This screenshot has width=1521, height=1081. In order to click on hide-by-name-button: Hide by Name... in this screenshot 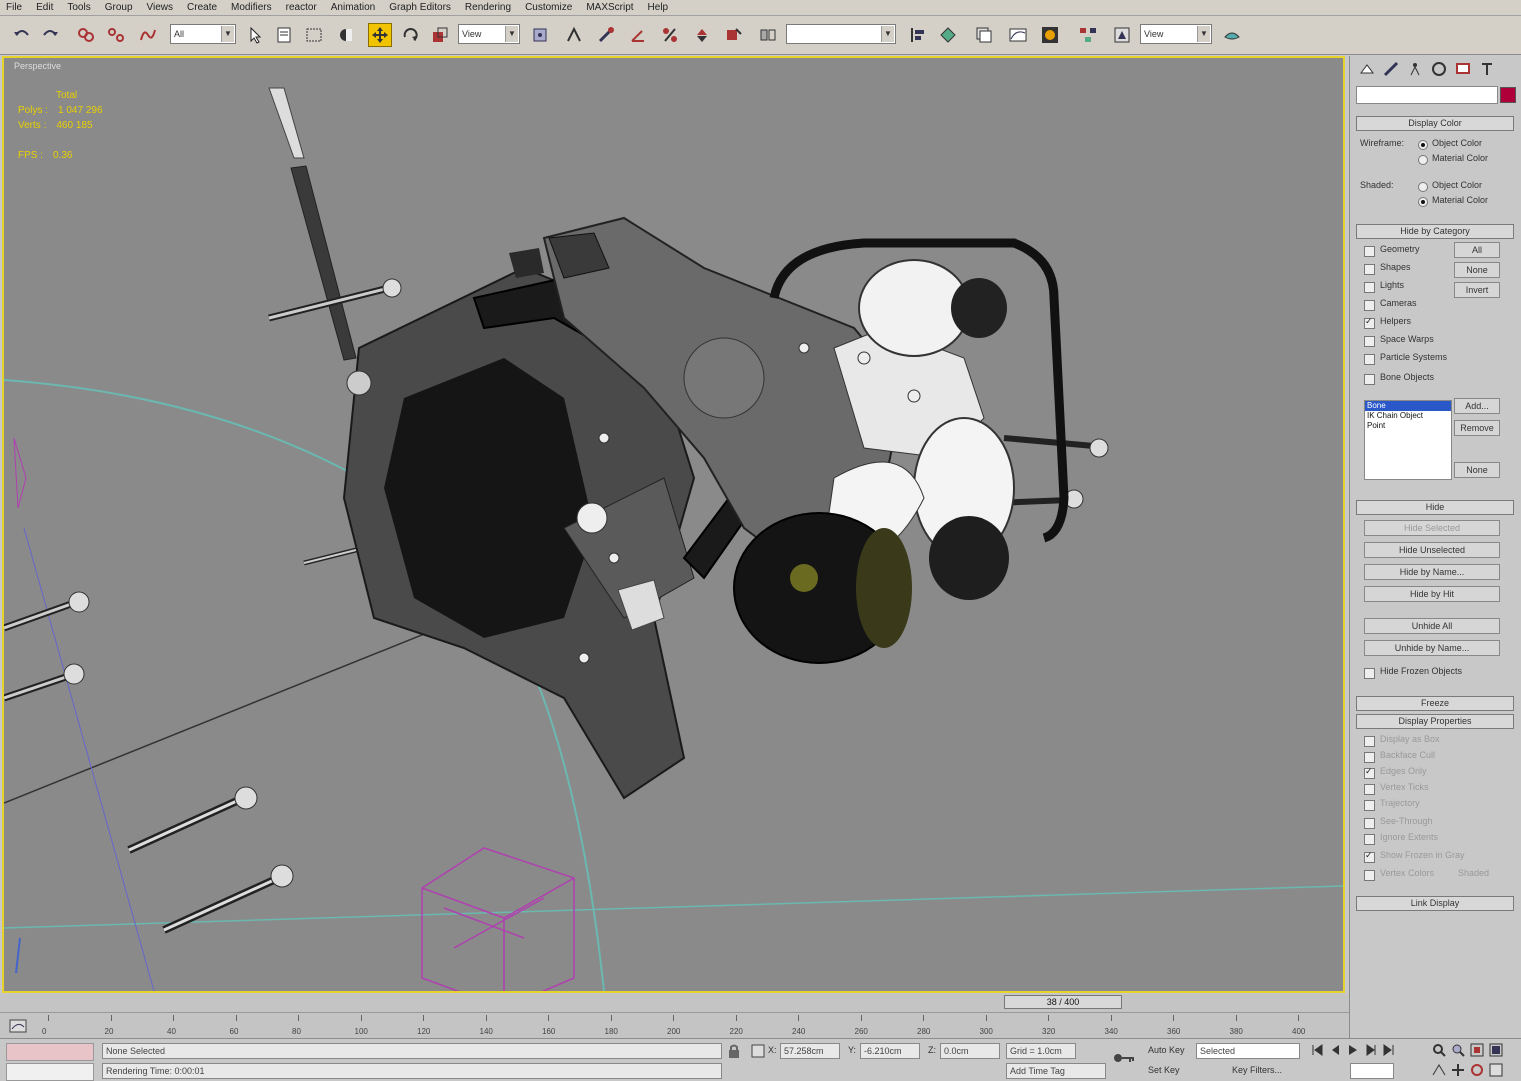, I will do `click(1432, 572)`.